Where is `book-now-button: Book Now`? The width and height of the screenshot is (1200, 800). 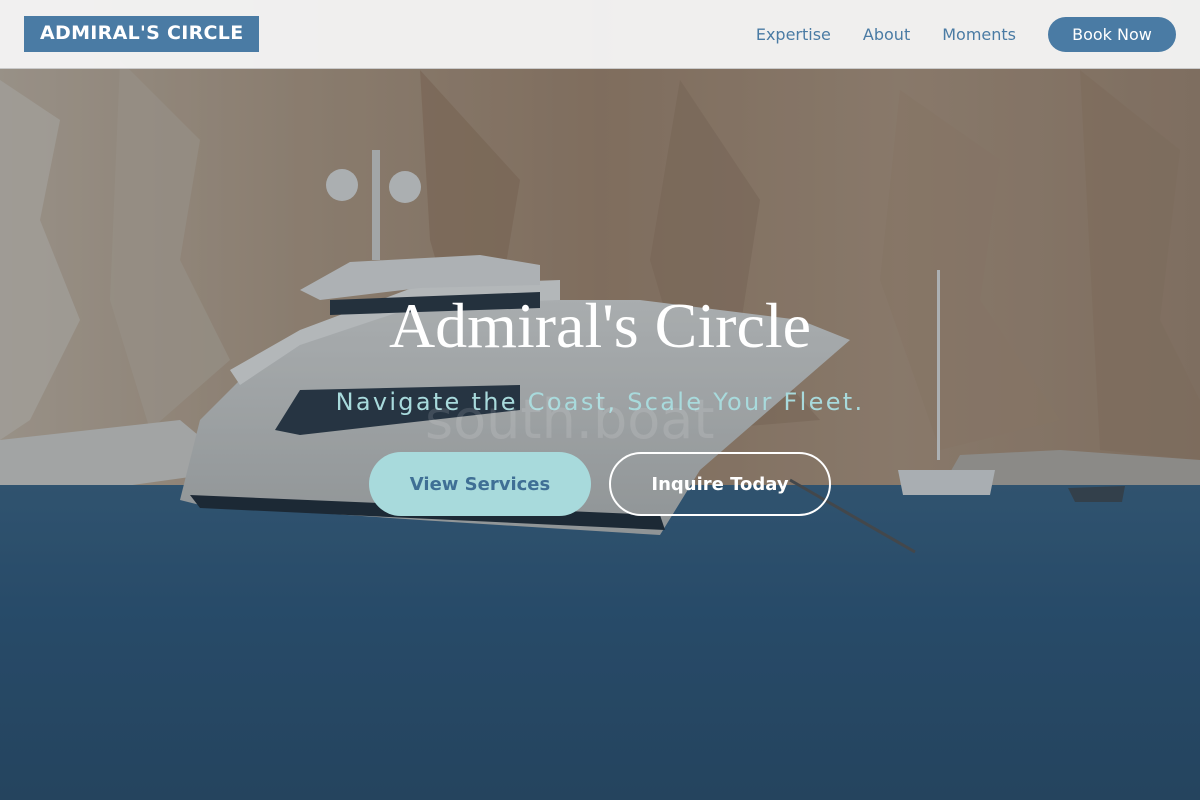 book-now-button: Book Now is located at coordinates (1112, 34).